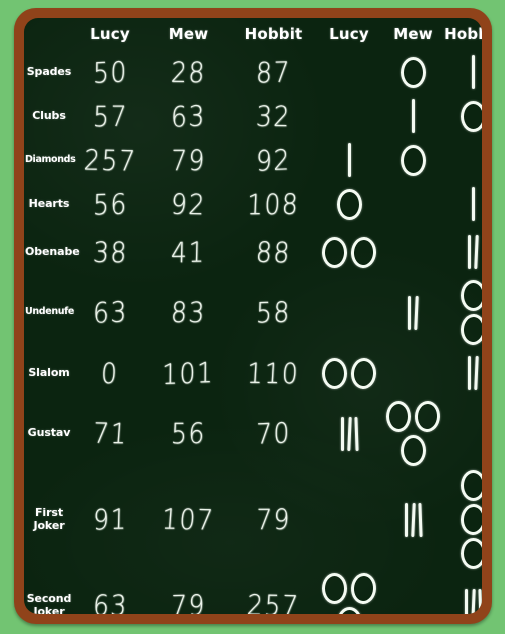 The height and width of the screenshot is (634, 505). Describe the element at coordinates (253, 204) in the screenshot. I see `table-row: Hearts 56 92 108` at that location.